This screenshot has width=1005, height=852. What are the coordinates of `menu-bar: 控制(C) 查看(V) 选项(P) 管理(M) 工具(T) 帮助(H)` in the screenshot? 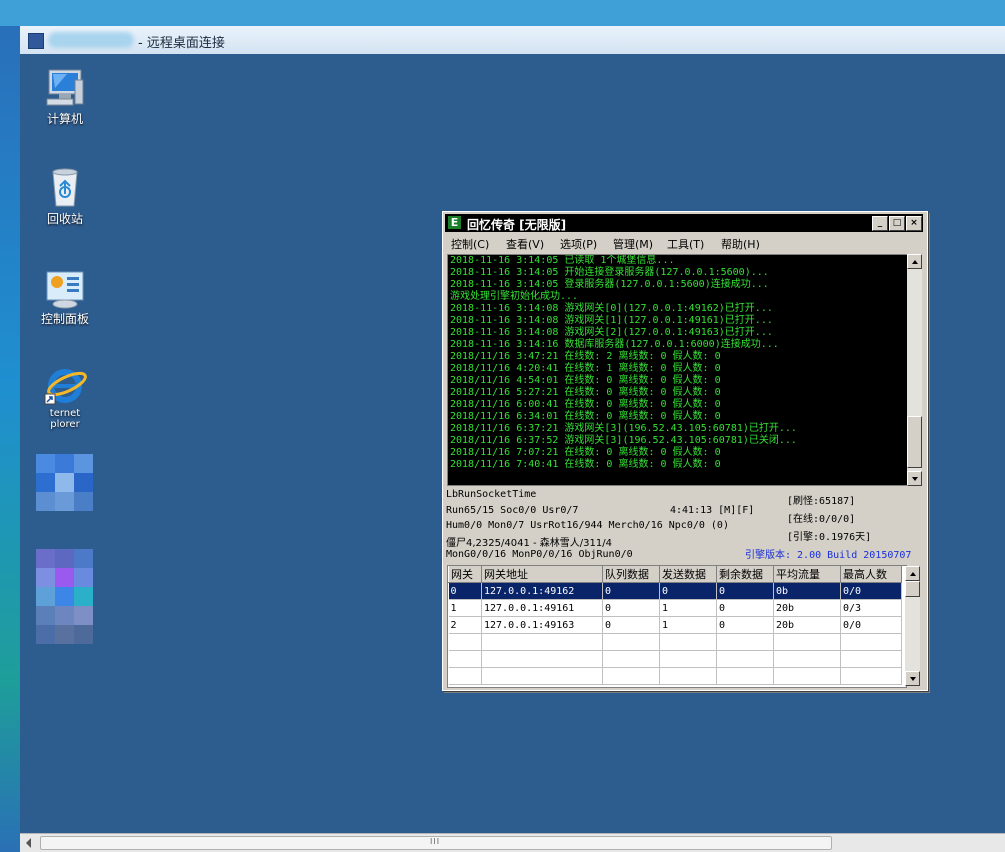 It's located at (684, 243).